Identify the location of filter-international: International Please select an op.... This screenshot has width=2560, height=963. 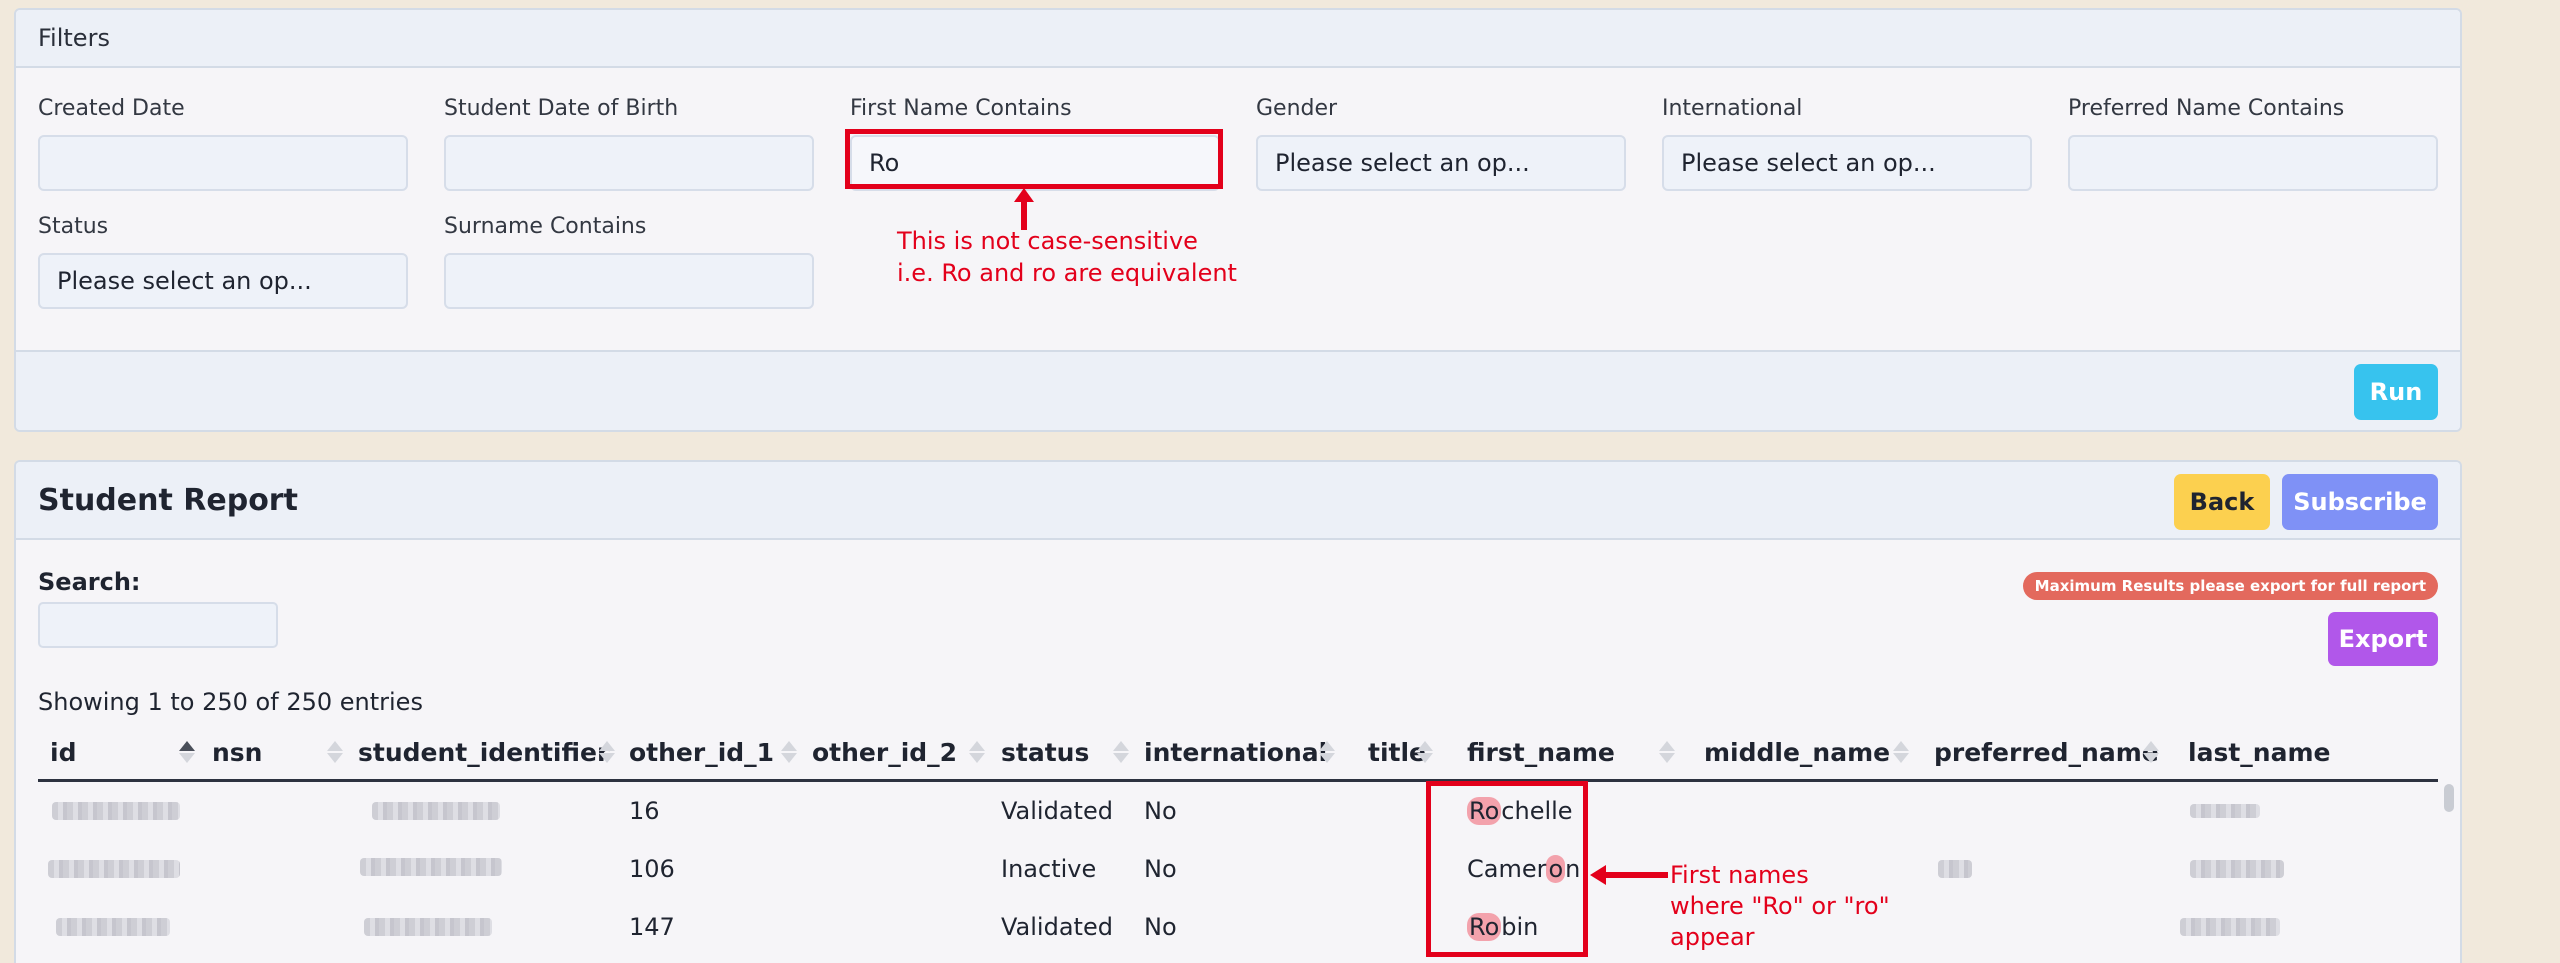
(1847, 143).